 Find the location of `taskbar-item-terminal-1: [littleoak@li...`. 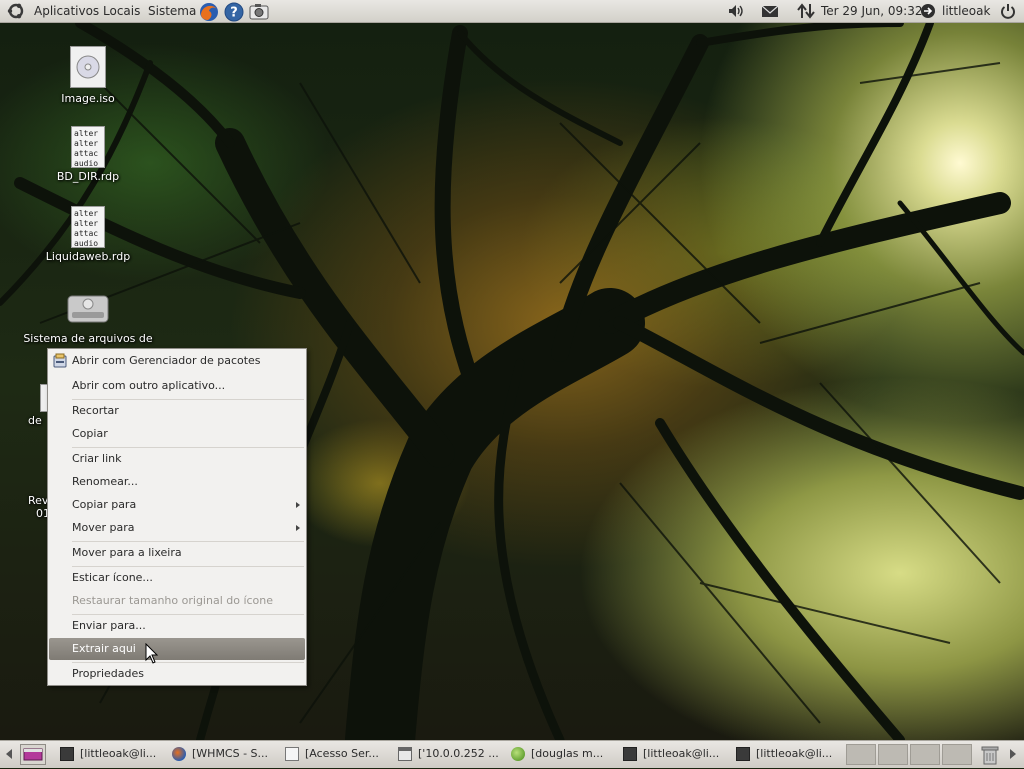

taskbar-item-terminal-1: [littleoak@li... is located at coordinates (112, 754).